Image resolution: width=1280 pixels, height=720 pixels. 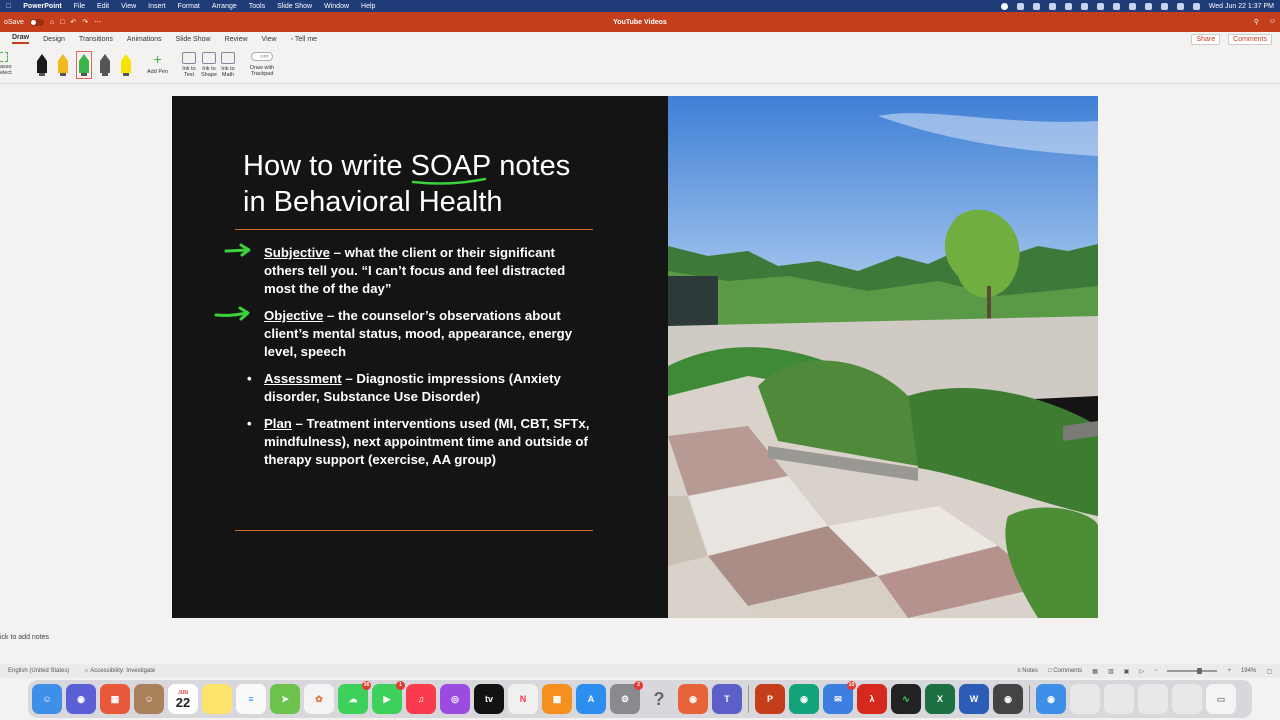 I want to click on word-icon: W, so click(x=974, y=699).